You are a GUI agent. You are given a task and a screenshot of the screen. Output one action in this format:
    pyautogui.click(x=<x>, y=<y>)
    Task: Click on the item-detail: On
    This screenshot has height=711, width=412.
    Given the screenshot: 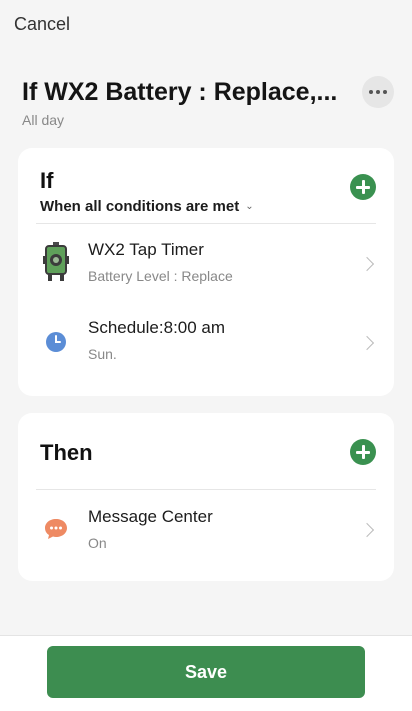 What is the action you would take?
    pyautogui.click(x=97, y=543)
    